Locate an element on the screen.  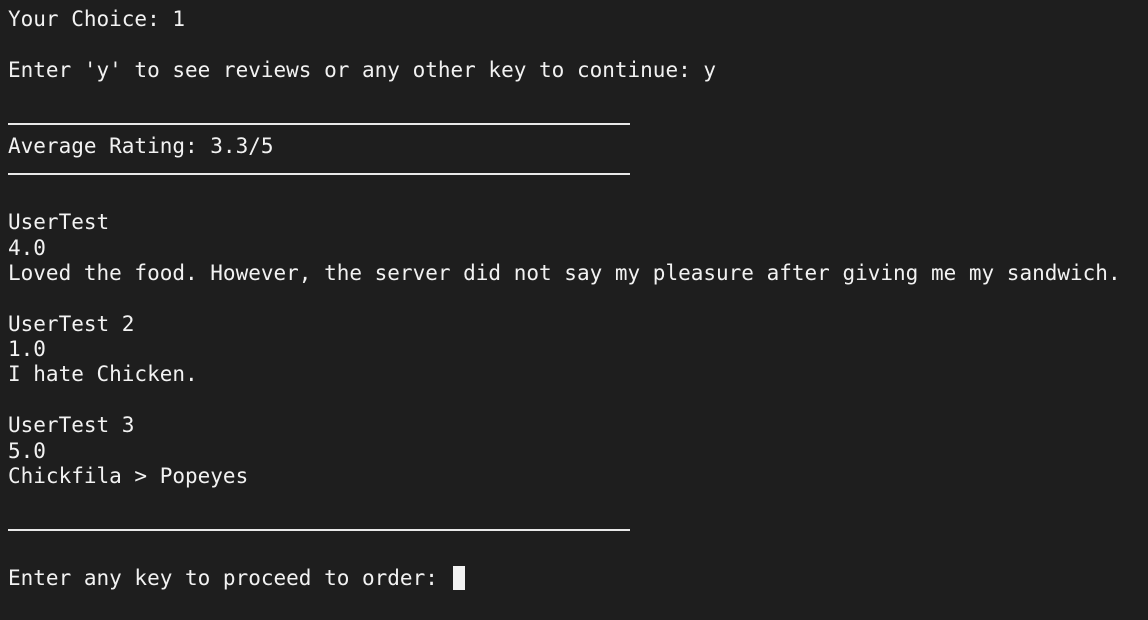
review-rating: 5.0 is located at coordinates (27, 450).